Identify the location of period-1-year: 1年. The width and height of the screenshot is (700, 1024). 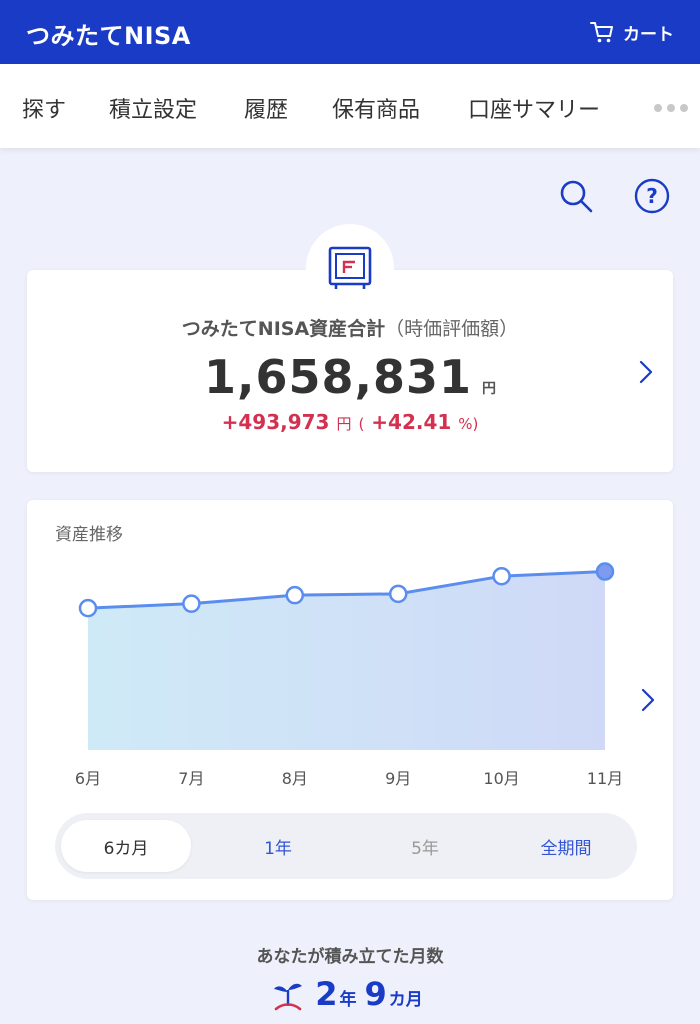
(278, 846).